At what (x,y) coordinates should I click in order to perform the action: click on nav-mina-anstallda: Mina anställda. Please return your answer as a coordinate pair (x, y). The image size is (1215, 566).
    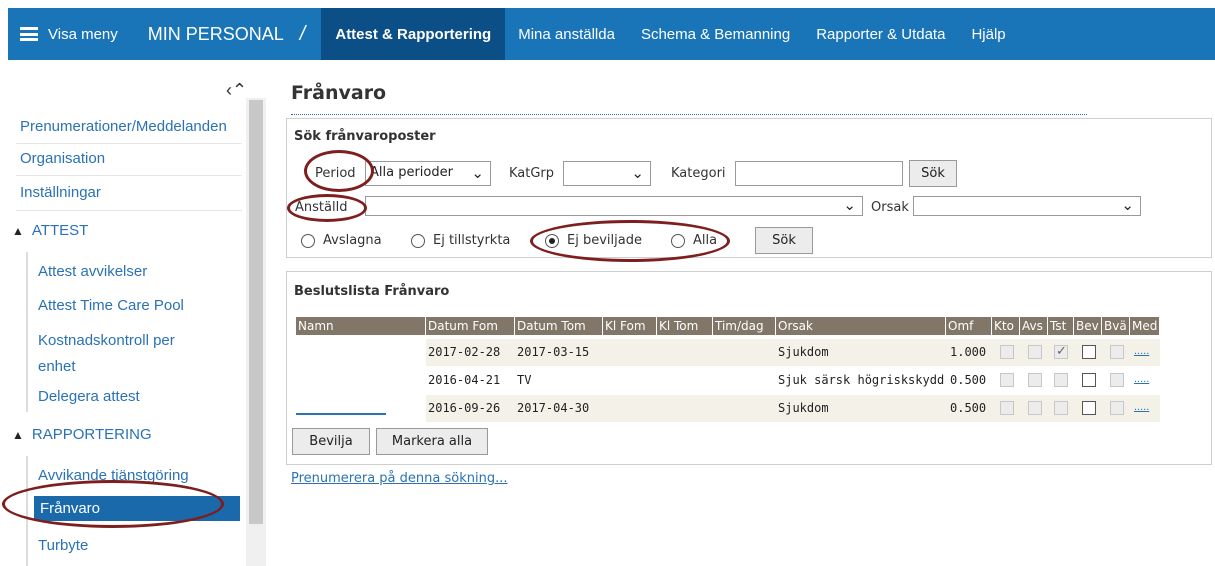
    Looking at the image, I should click on (566, 34).